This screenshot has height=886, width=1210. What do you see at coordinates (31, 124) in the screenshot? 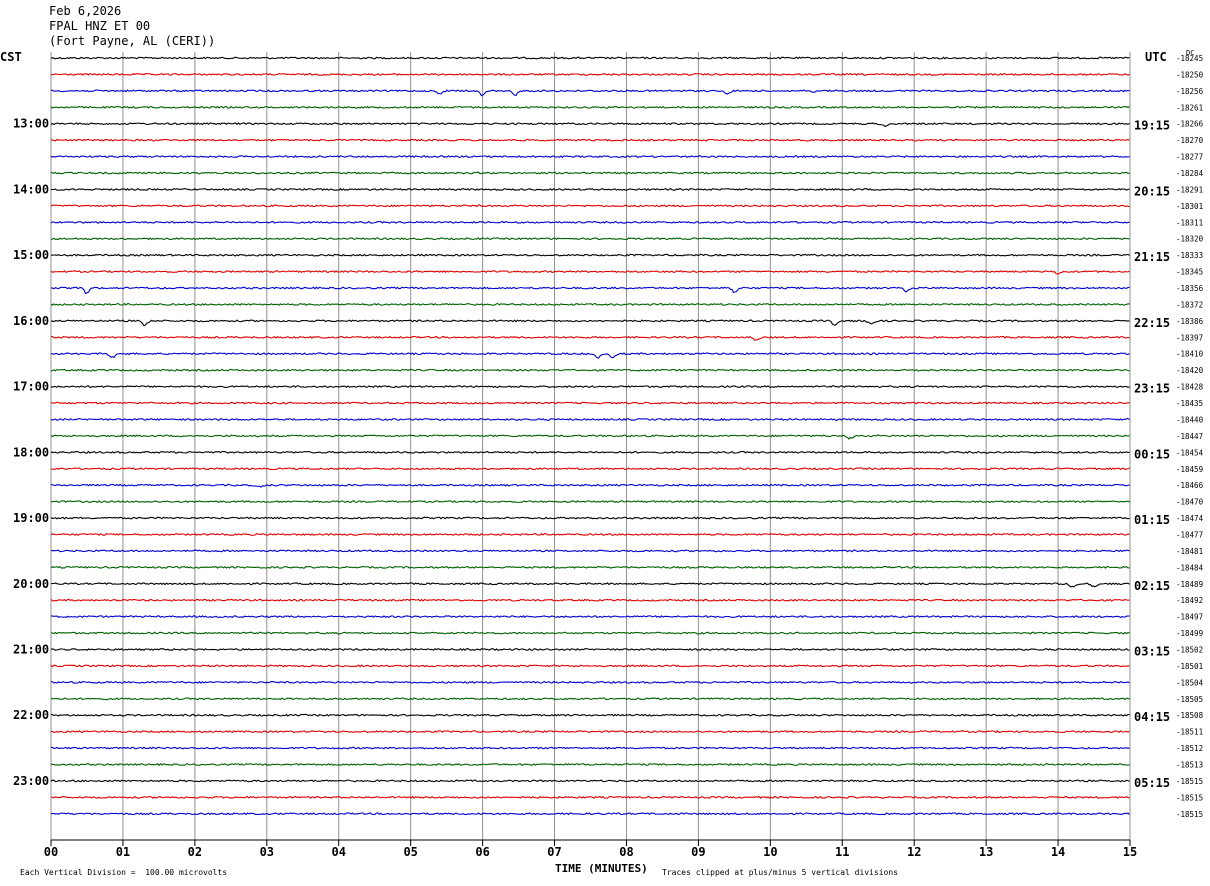
I see `left-time-label: 13:00` at bounding box center [31, 124].